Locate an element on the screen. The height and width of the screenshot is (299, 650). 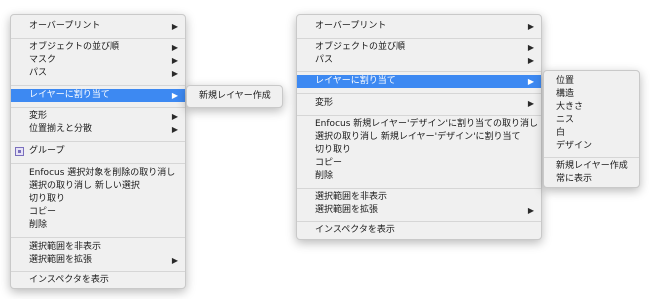
menu-item-undo-select: 選択の取り消し 新規レイヤー'デザイン'に割り当て is located at coordinates (419, 137).